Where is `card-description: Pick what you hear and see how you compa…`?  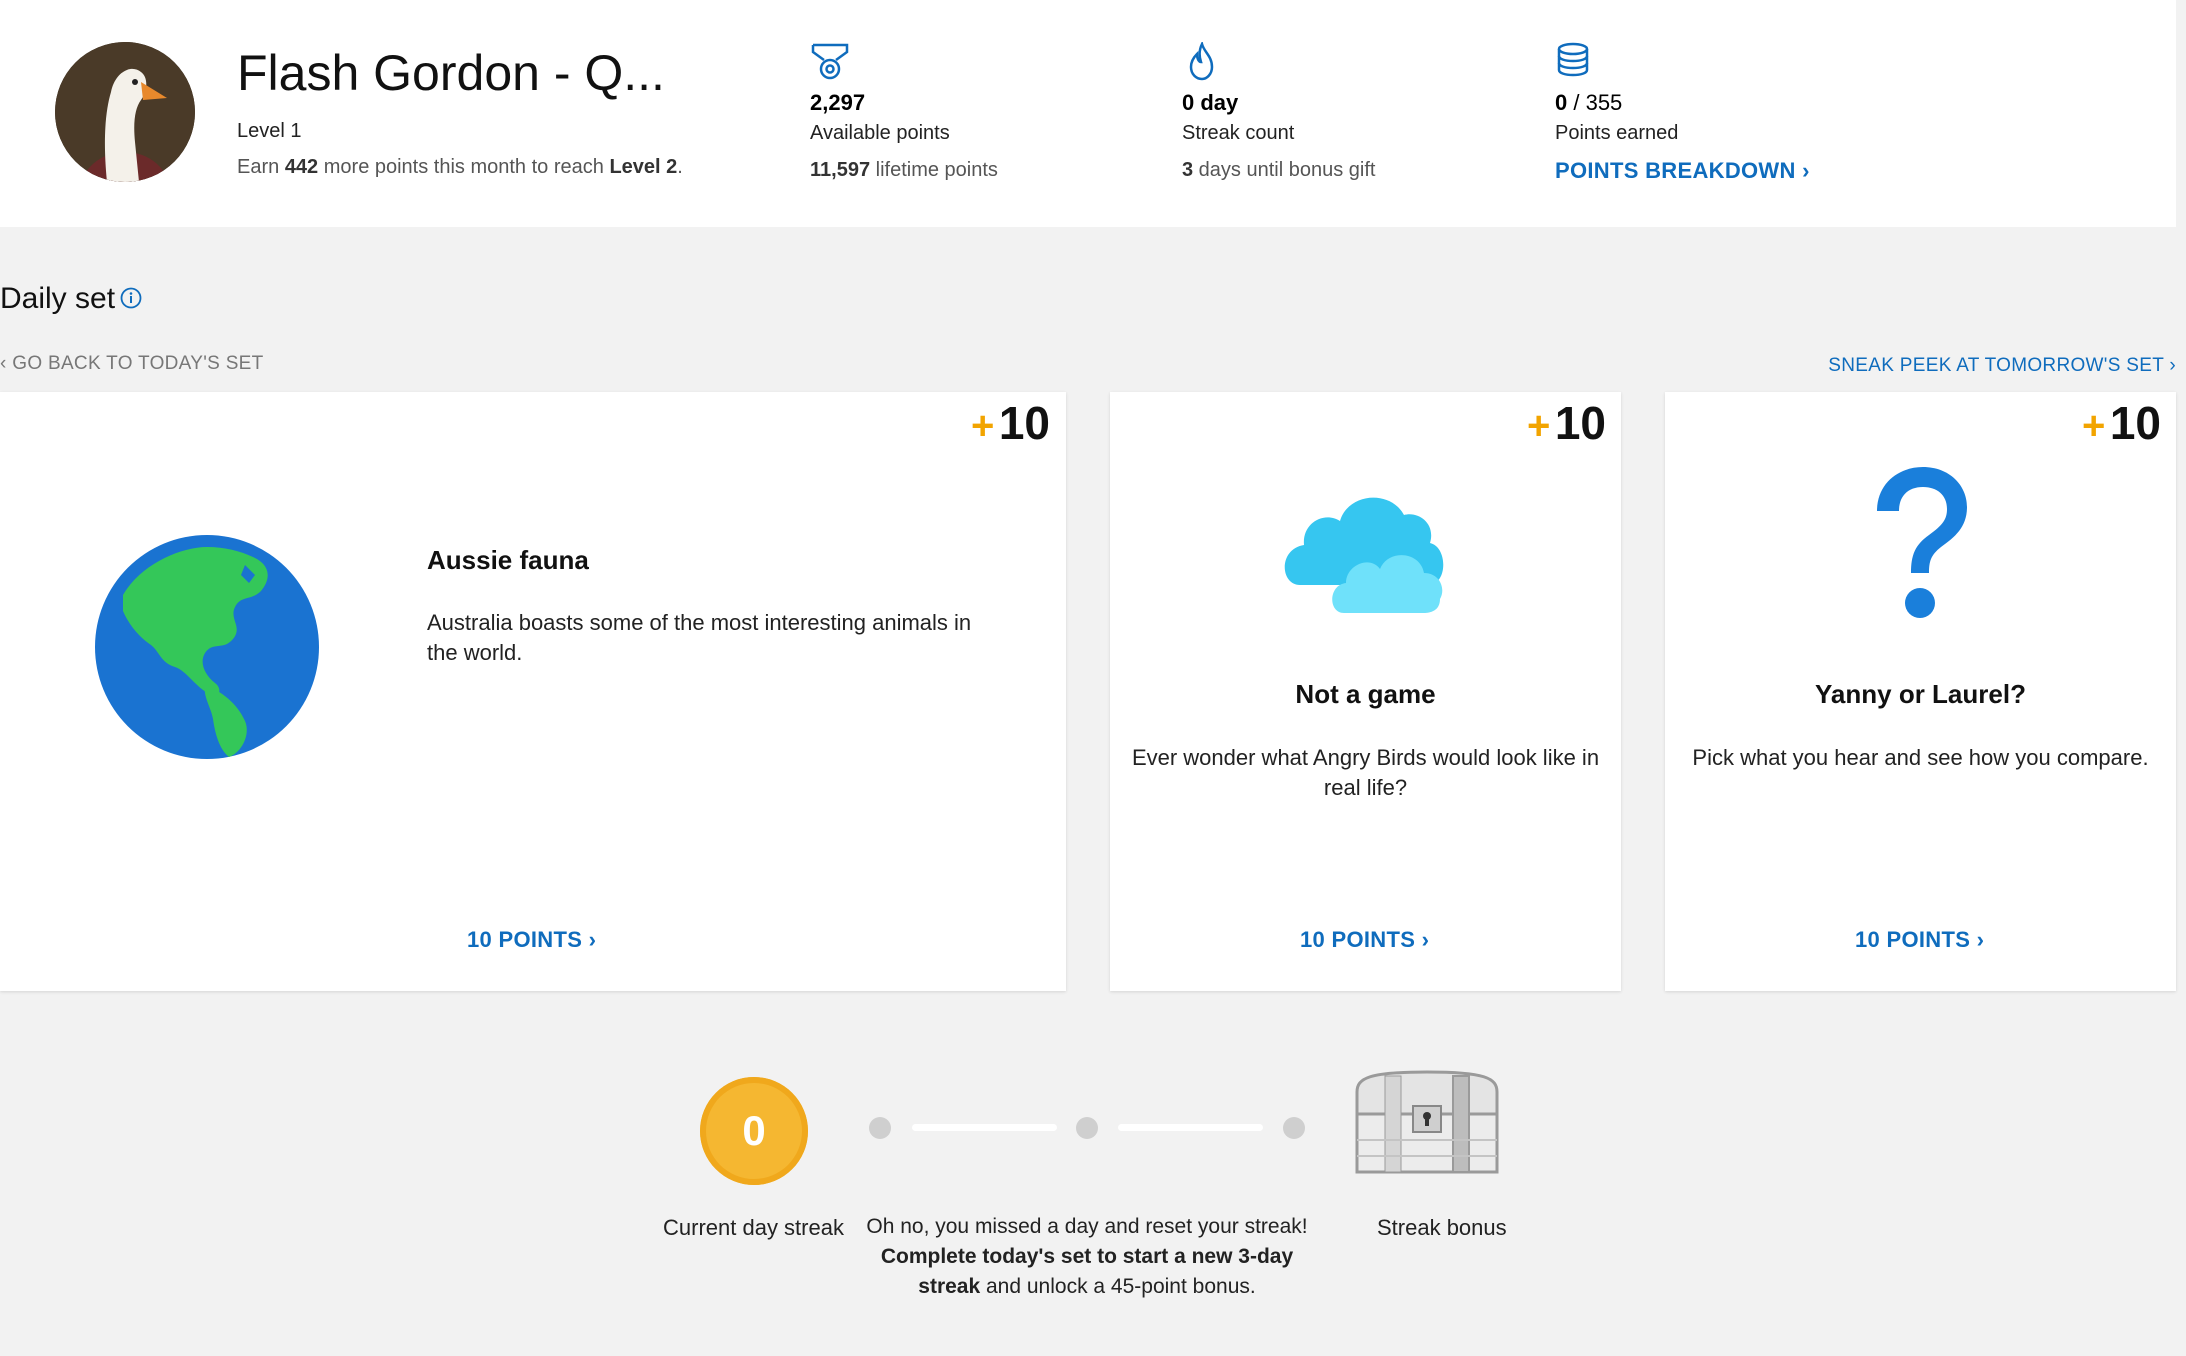
card-description: Pick what you hear and see how you compa… is located at coordinates (1920, 757).